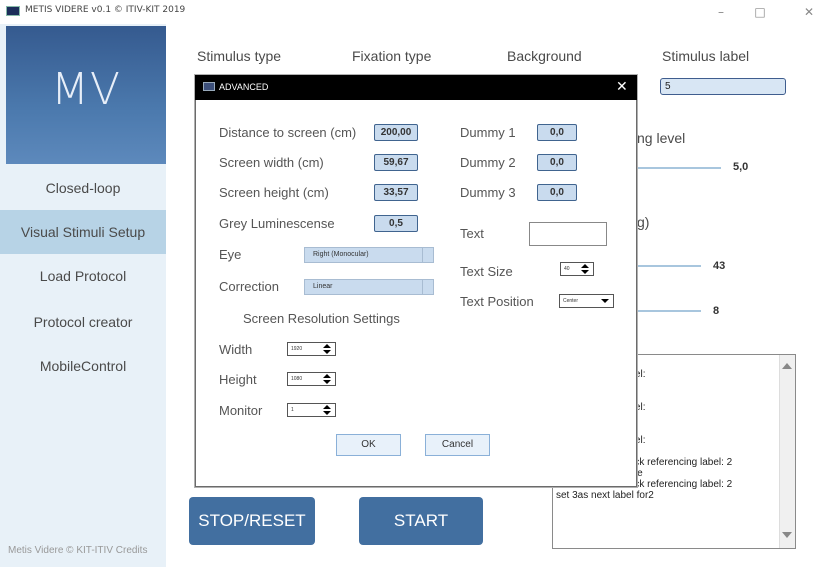 Image resolution: width=830 pixels, height=567 pixels. What do you see at coordinates (277, 223) in the screenshot?
I see `grey-luminescense-label: Grey Luminescense` at bounding box center [277, 223].